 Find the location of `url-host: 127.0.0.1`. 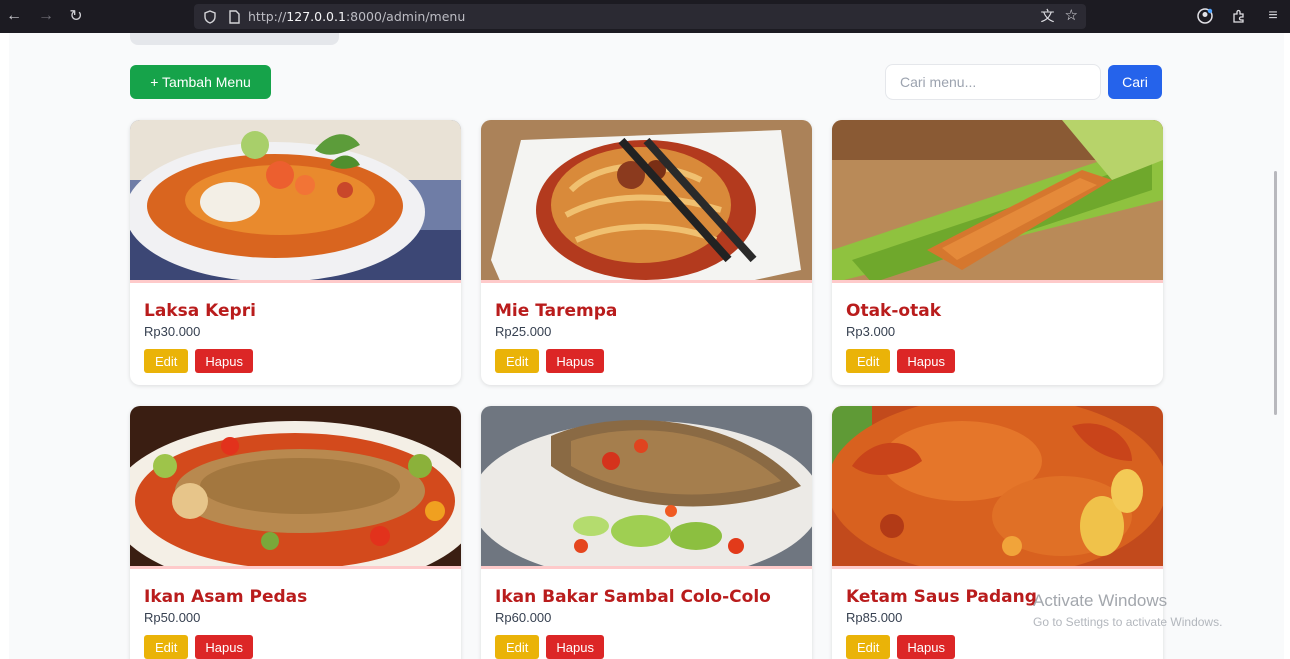

url-host: 127.0.0.1 is located at coordinates (316, 16).